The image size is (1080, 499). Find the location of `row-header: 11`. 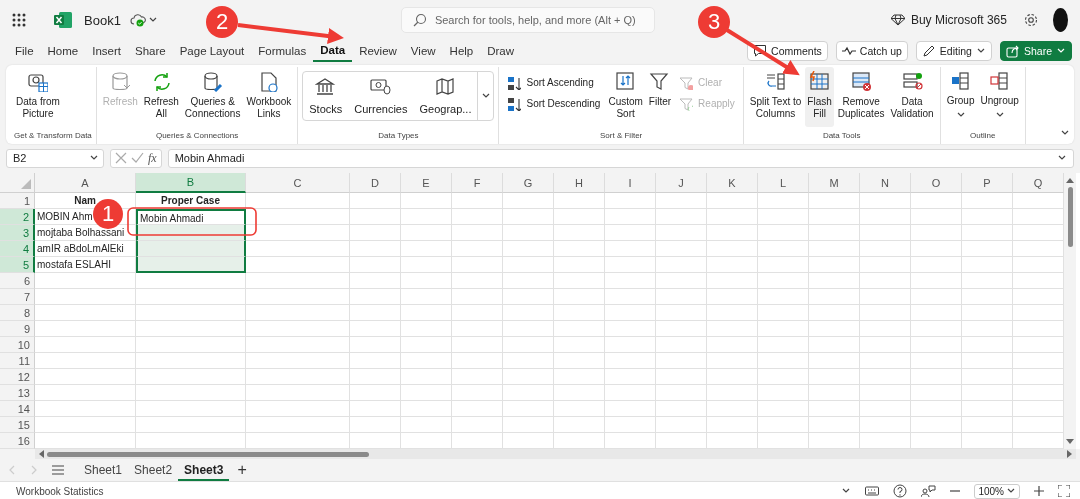

row-header: 11 is located at coordinates (17, 361).